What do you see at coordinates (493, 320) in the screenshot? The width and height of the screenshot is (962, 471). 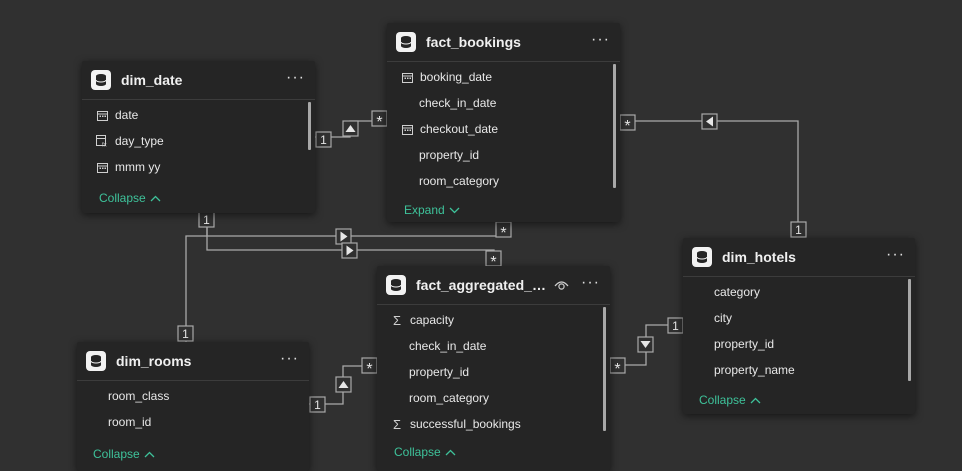 I see `field-capacity: Σ capacity` at bounding box center [493, 320].